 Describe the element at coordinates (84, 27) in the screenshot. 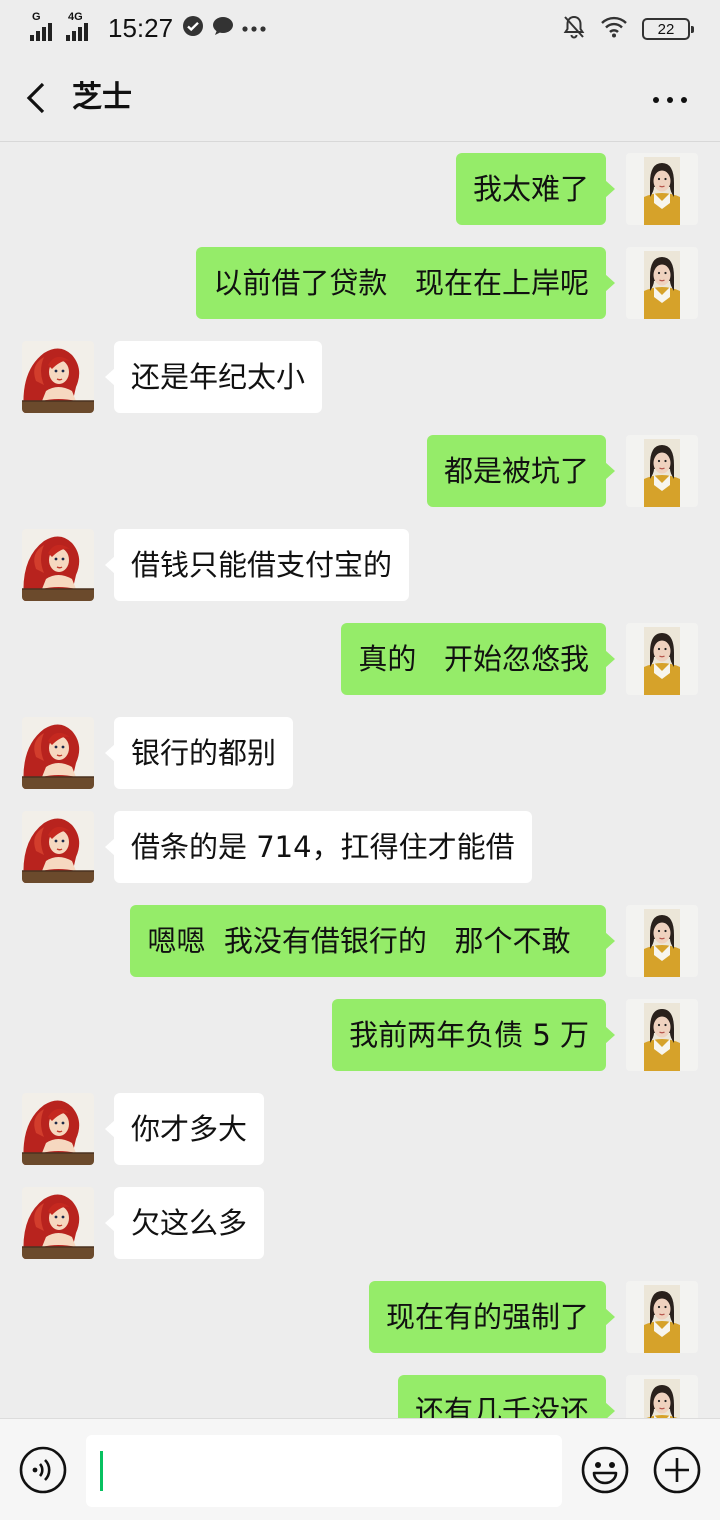

I see `signal-icon-4g: 4G` at that location.